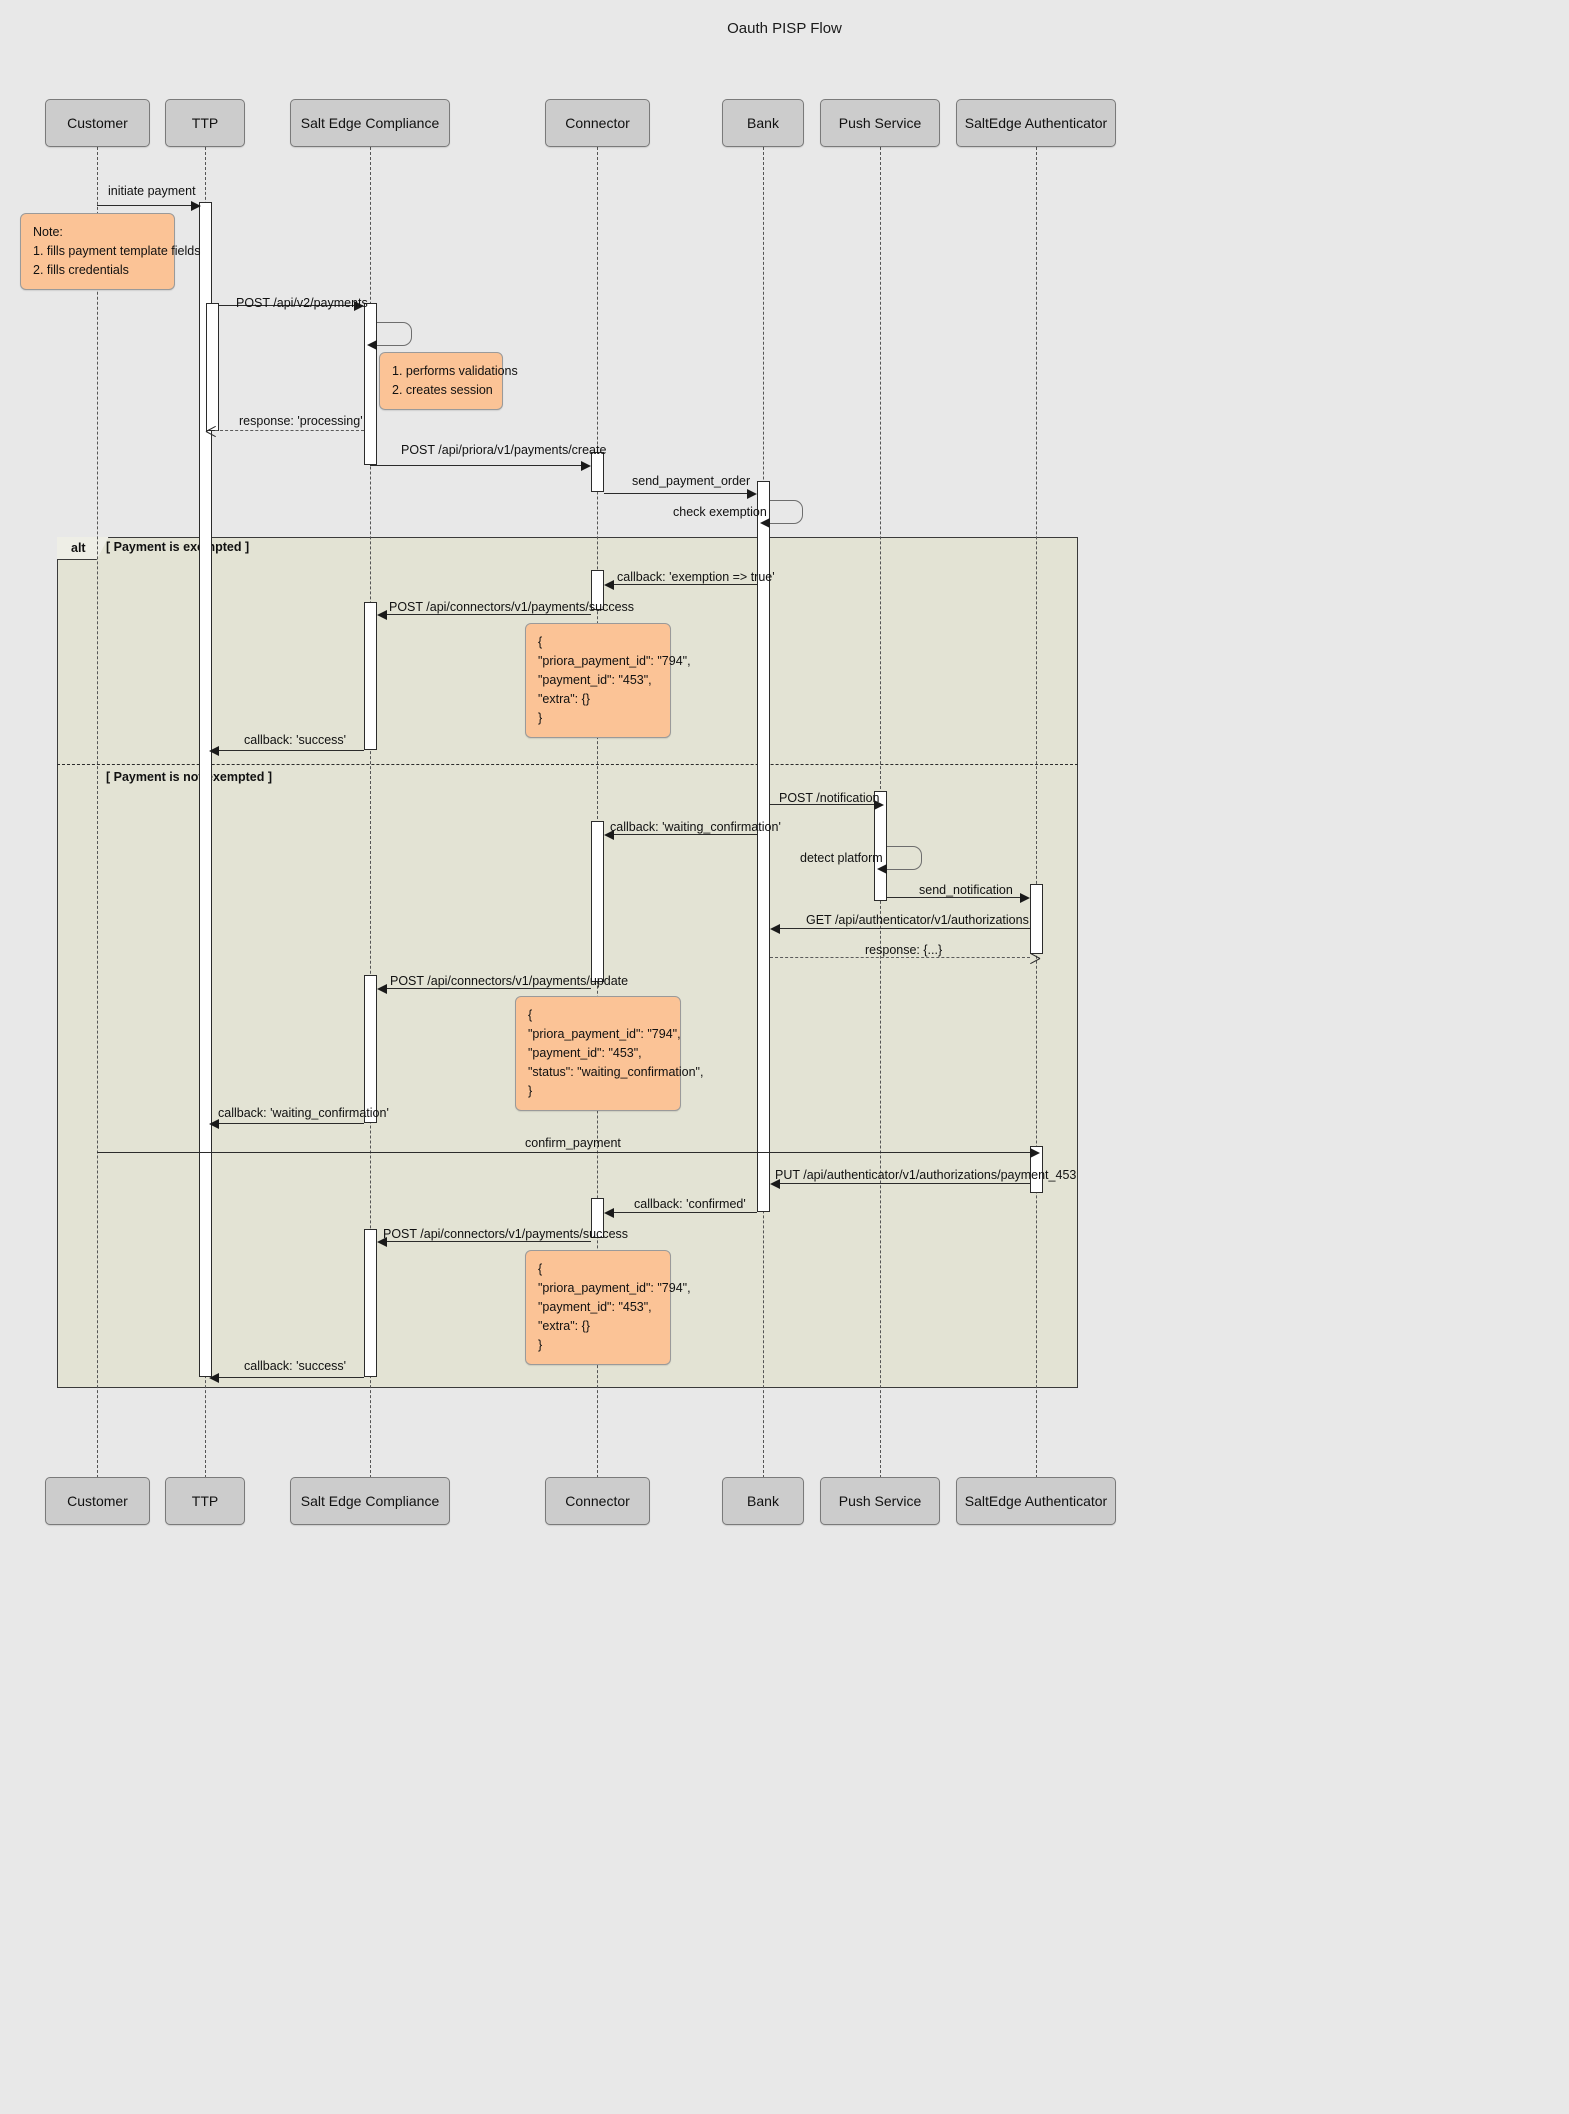  I want to click on participant-customer-bottom: Customer, so click(97, 1501).